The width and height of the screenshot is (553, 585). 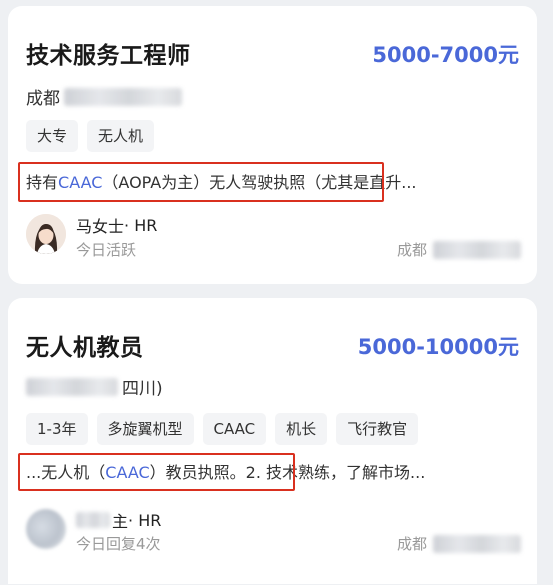 I want to click on tag-experience: 1-3年, so click(x=57, y=429).